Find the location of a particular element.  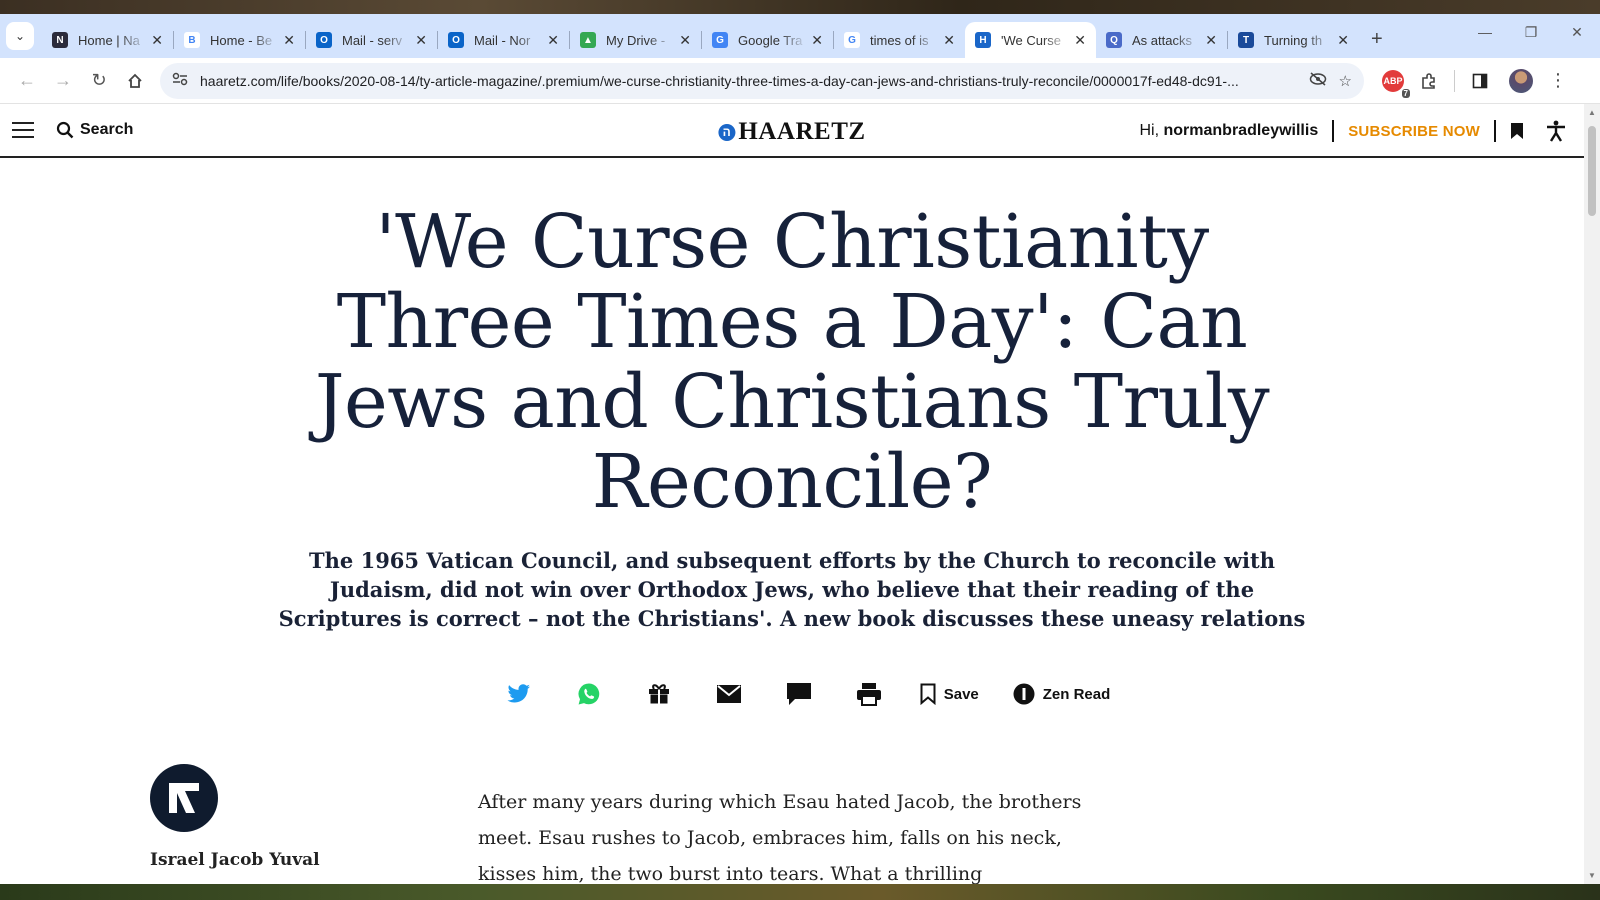

adblock-badge: 7 is located at coordinates (1405, 93).